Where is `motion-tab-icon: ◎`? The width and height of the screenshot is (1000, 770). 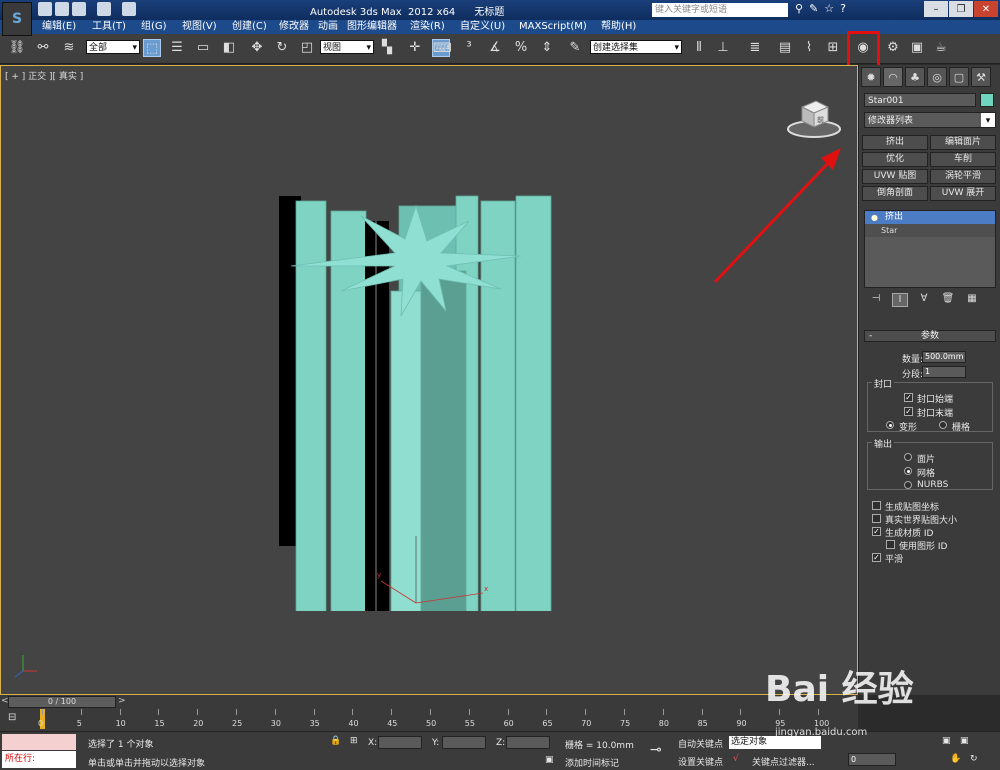
motion-tab-icon: ◎ is located at coordinates (937, 77).